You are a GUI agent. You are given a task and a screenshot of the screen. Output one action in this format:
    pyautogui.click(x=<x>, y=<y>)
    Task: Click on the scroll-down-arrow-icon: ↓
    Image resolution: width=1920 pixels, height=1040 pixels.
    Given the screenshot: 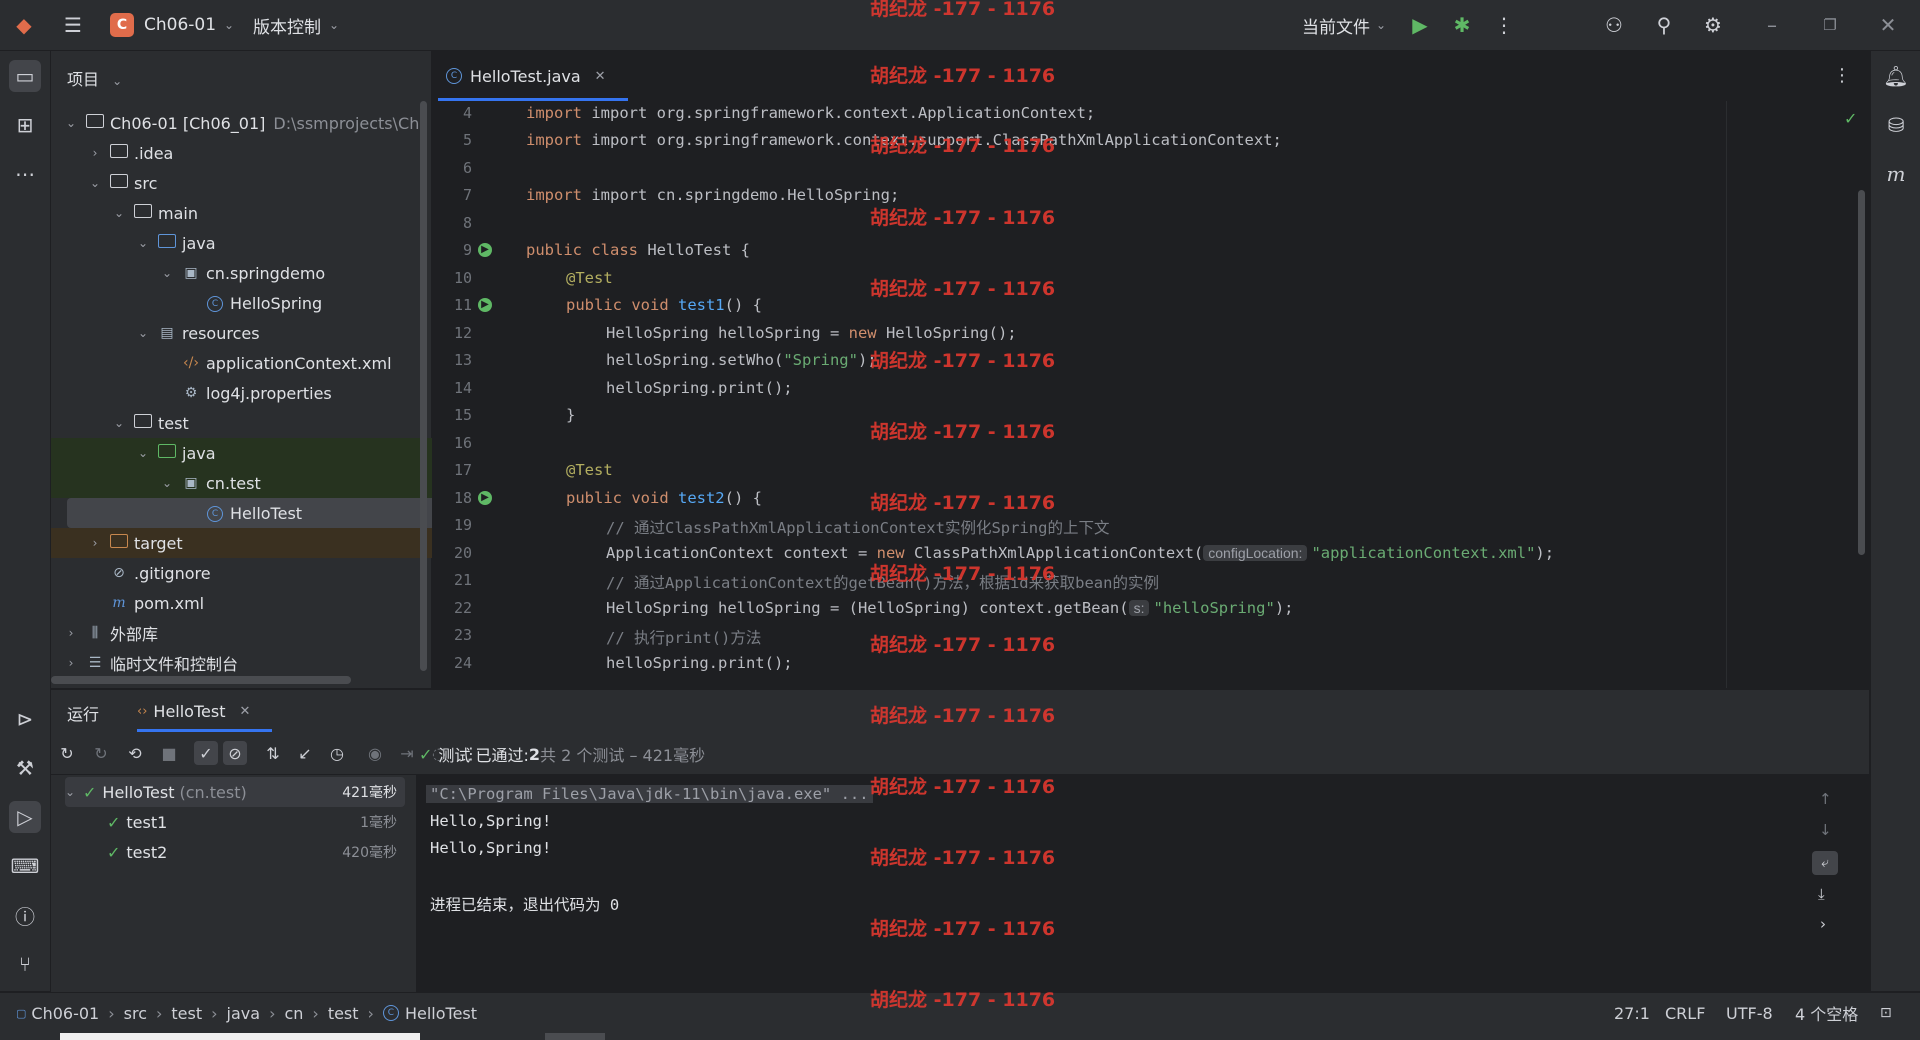 What is the action you would take?
    pyautogui.click(x=1825, y=830)
    